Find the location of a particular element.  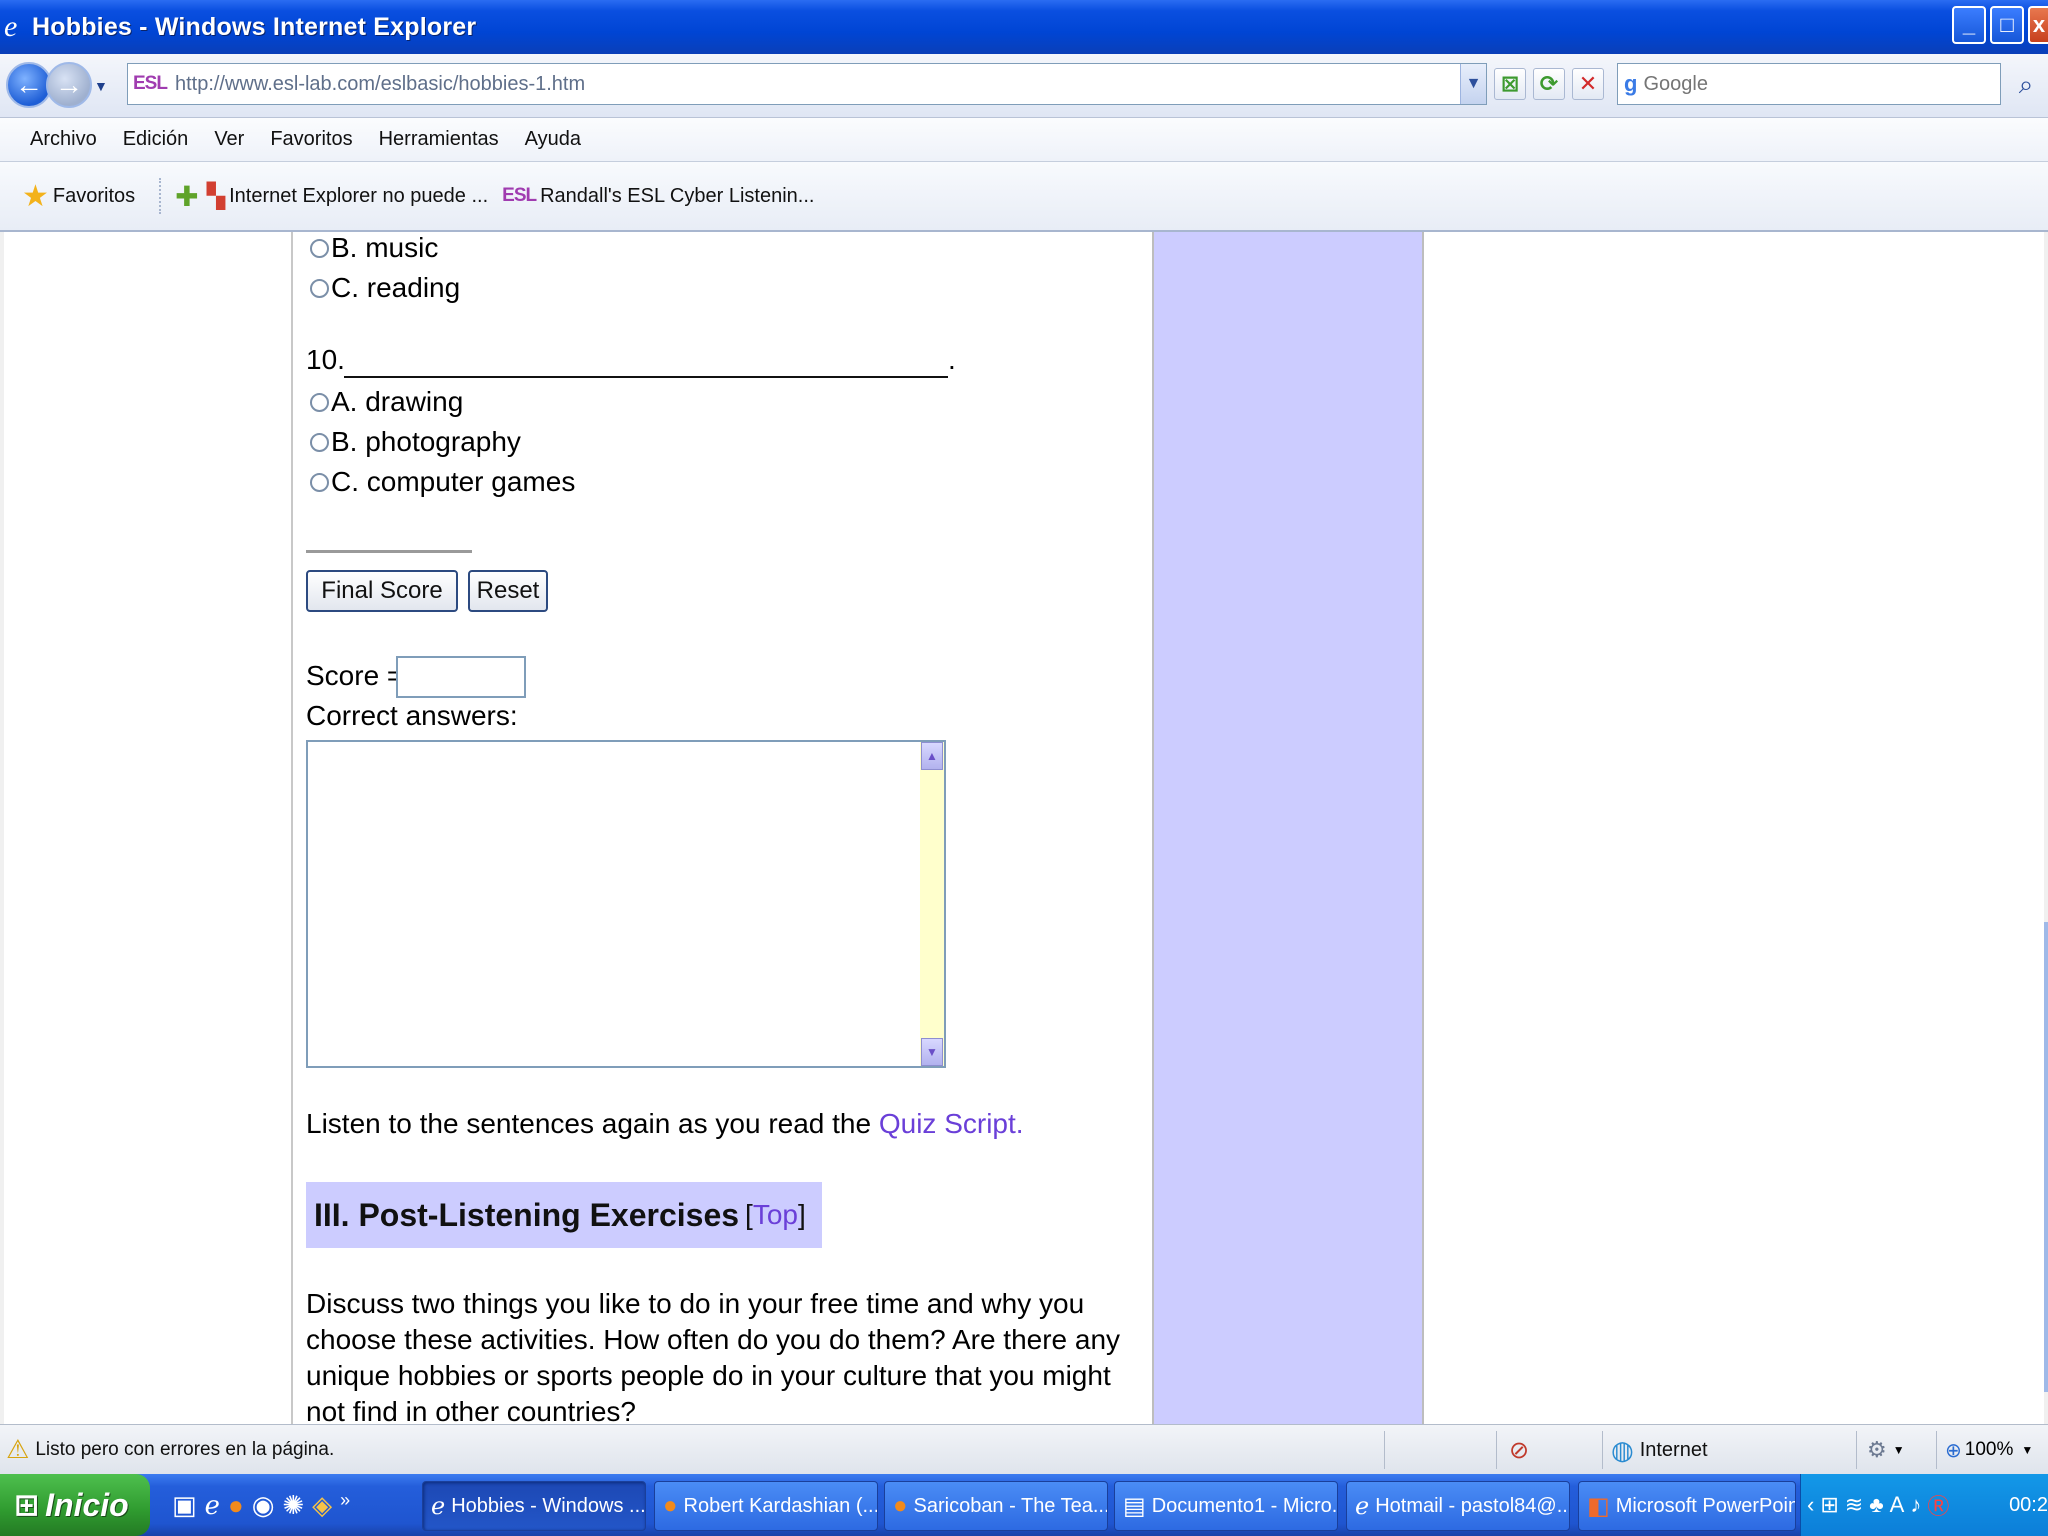

zoom-level: 100% is located at coordinates (1989, 1450).